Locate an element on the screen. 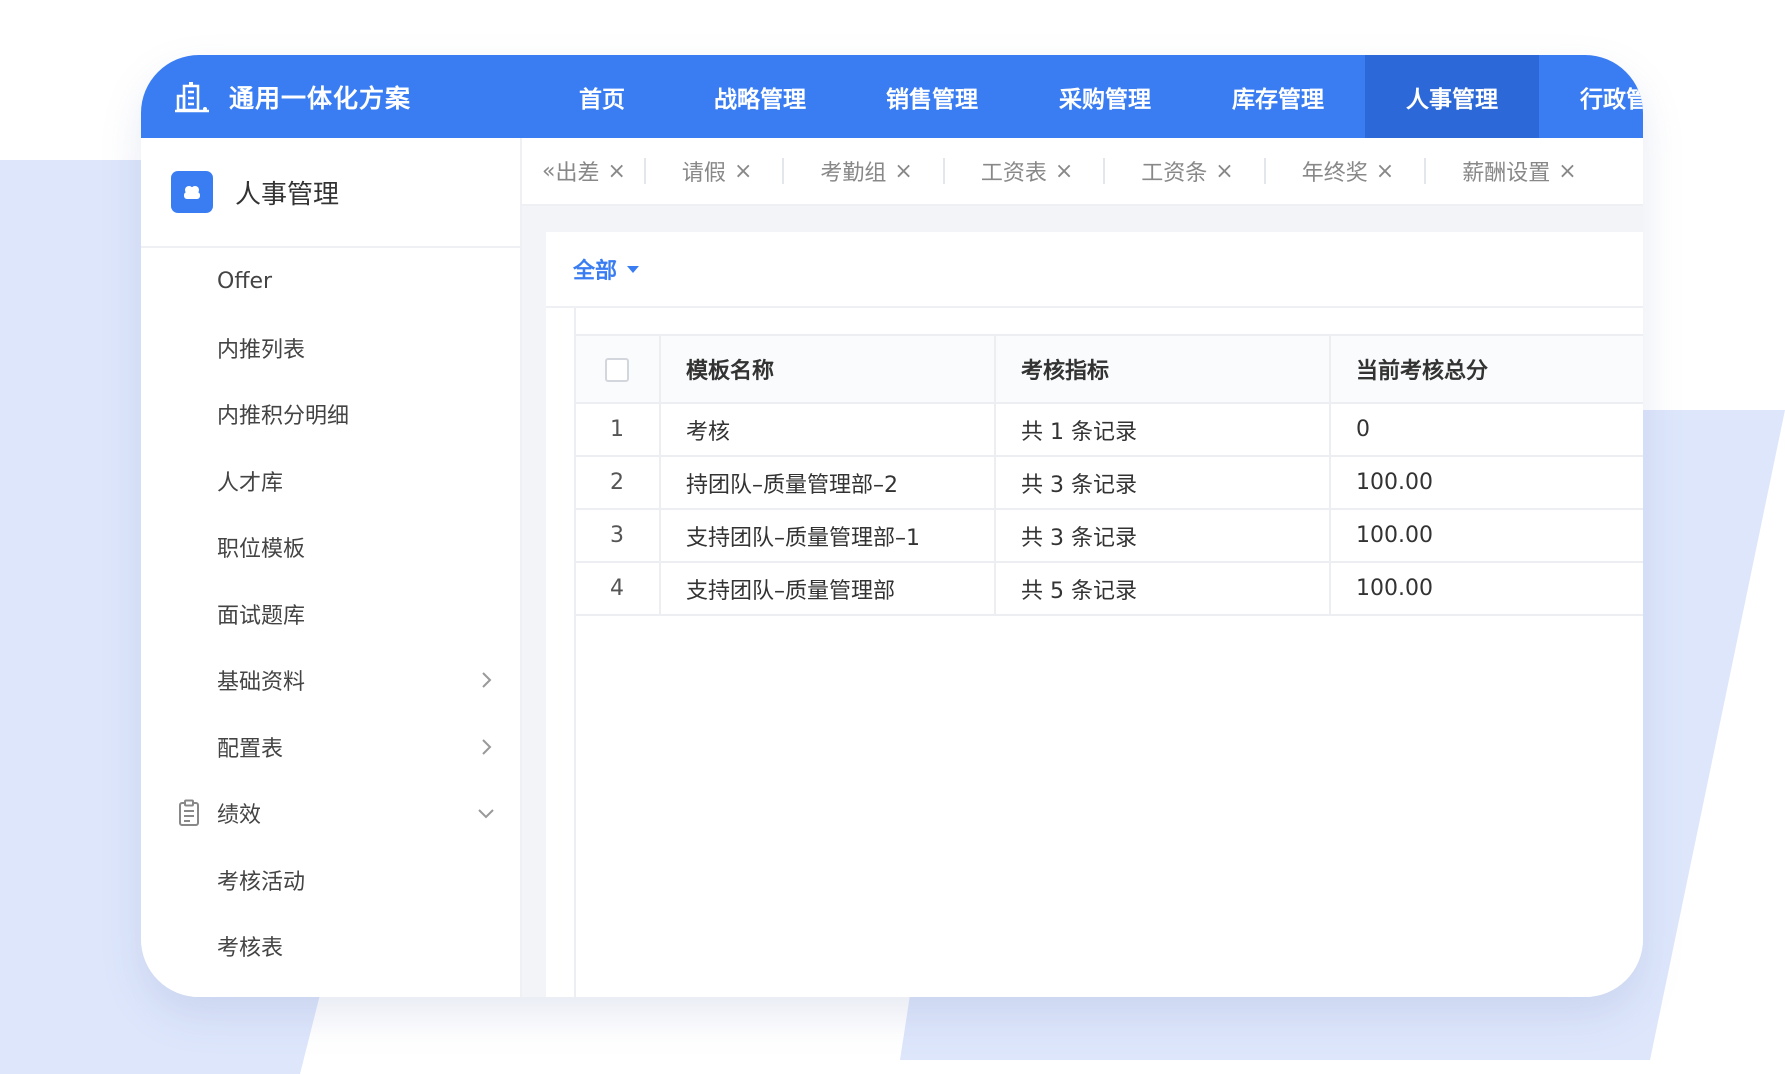 The width and height of the screenshot is (1785, 1074). caret-down-icon is located at coordinates (633, 269).